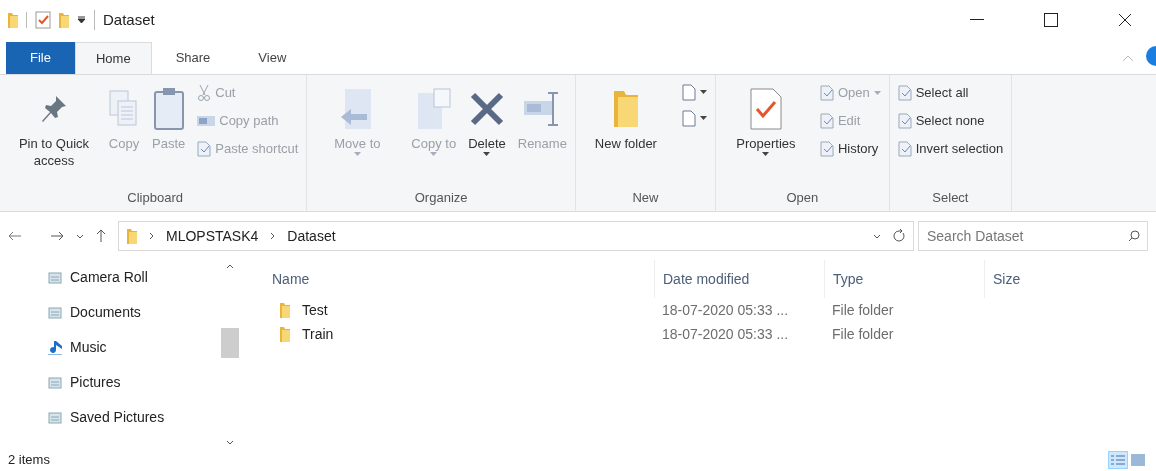 The image size is (1156, 471). I want to click on close-icon, so click(1125, 20).